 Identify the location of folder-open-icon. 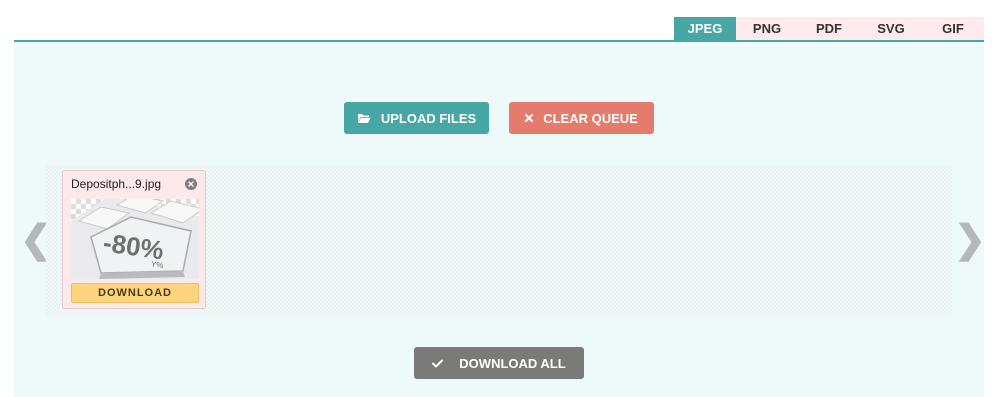
(364, 118).